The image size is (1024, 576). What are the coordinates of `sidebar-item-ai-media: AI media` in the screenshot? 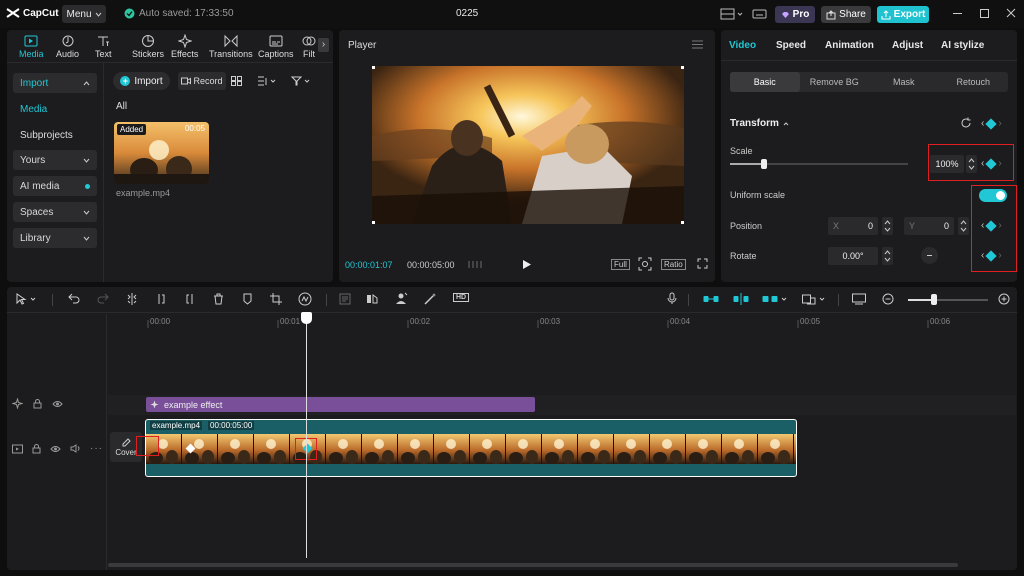 It's located at (55, 186).